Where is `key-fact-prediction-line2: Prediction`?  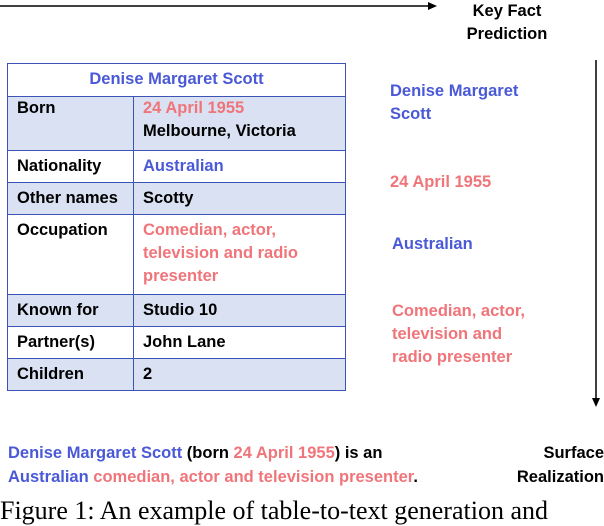
key-fact-prediction-line2: Prediction is located at coordinates (507, 34).